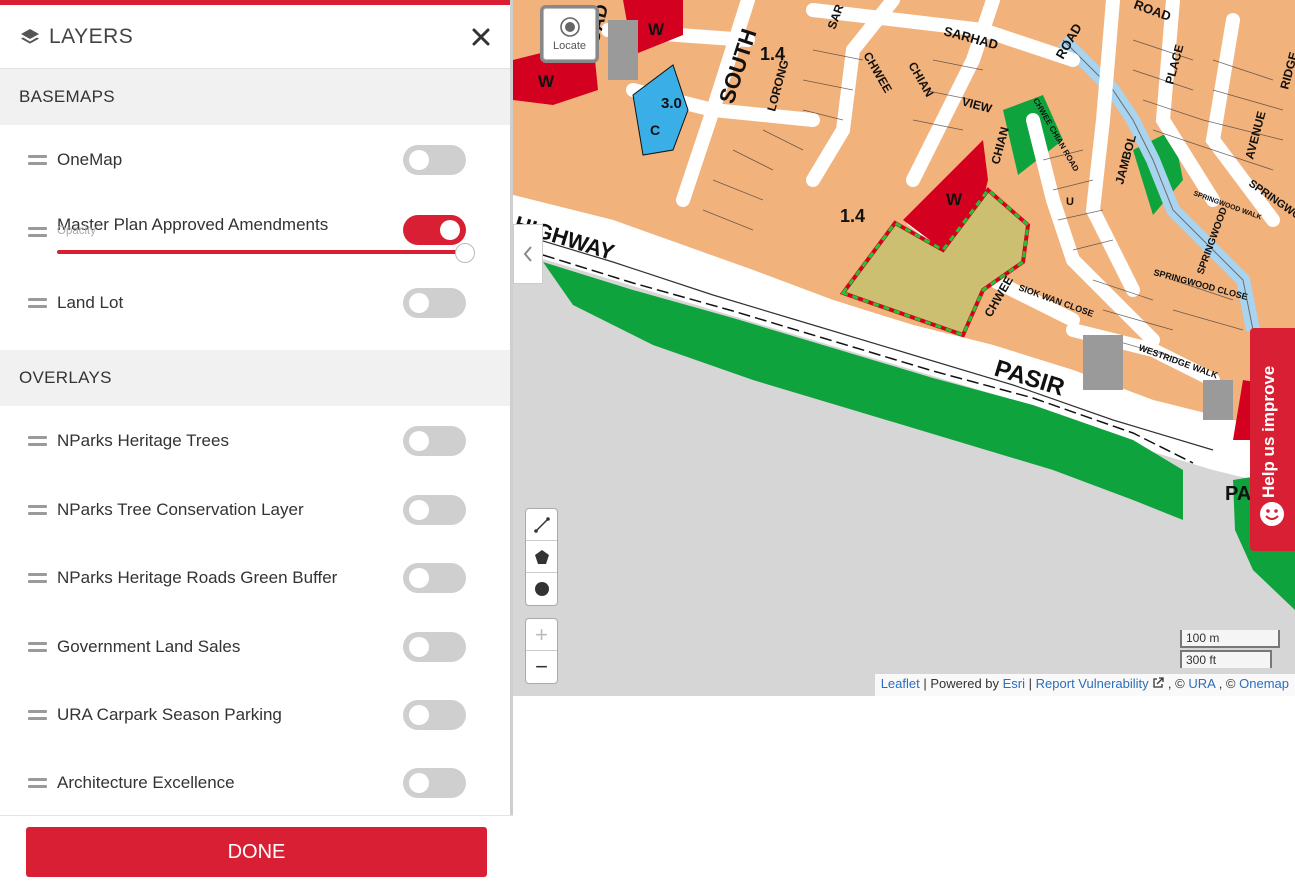  I want to click on draw-circle-button, so click(541, 589).